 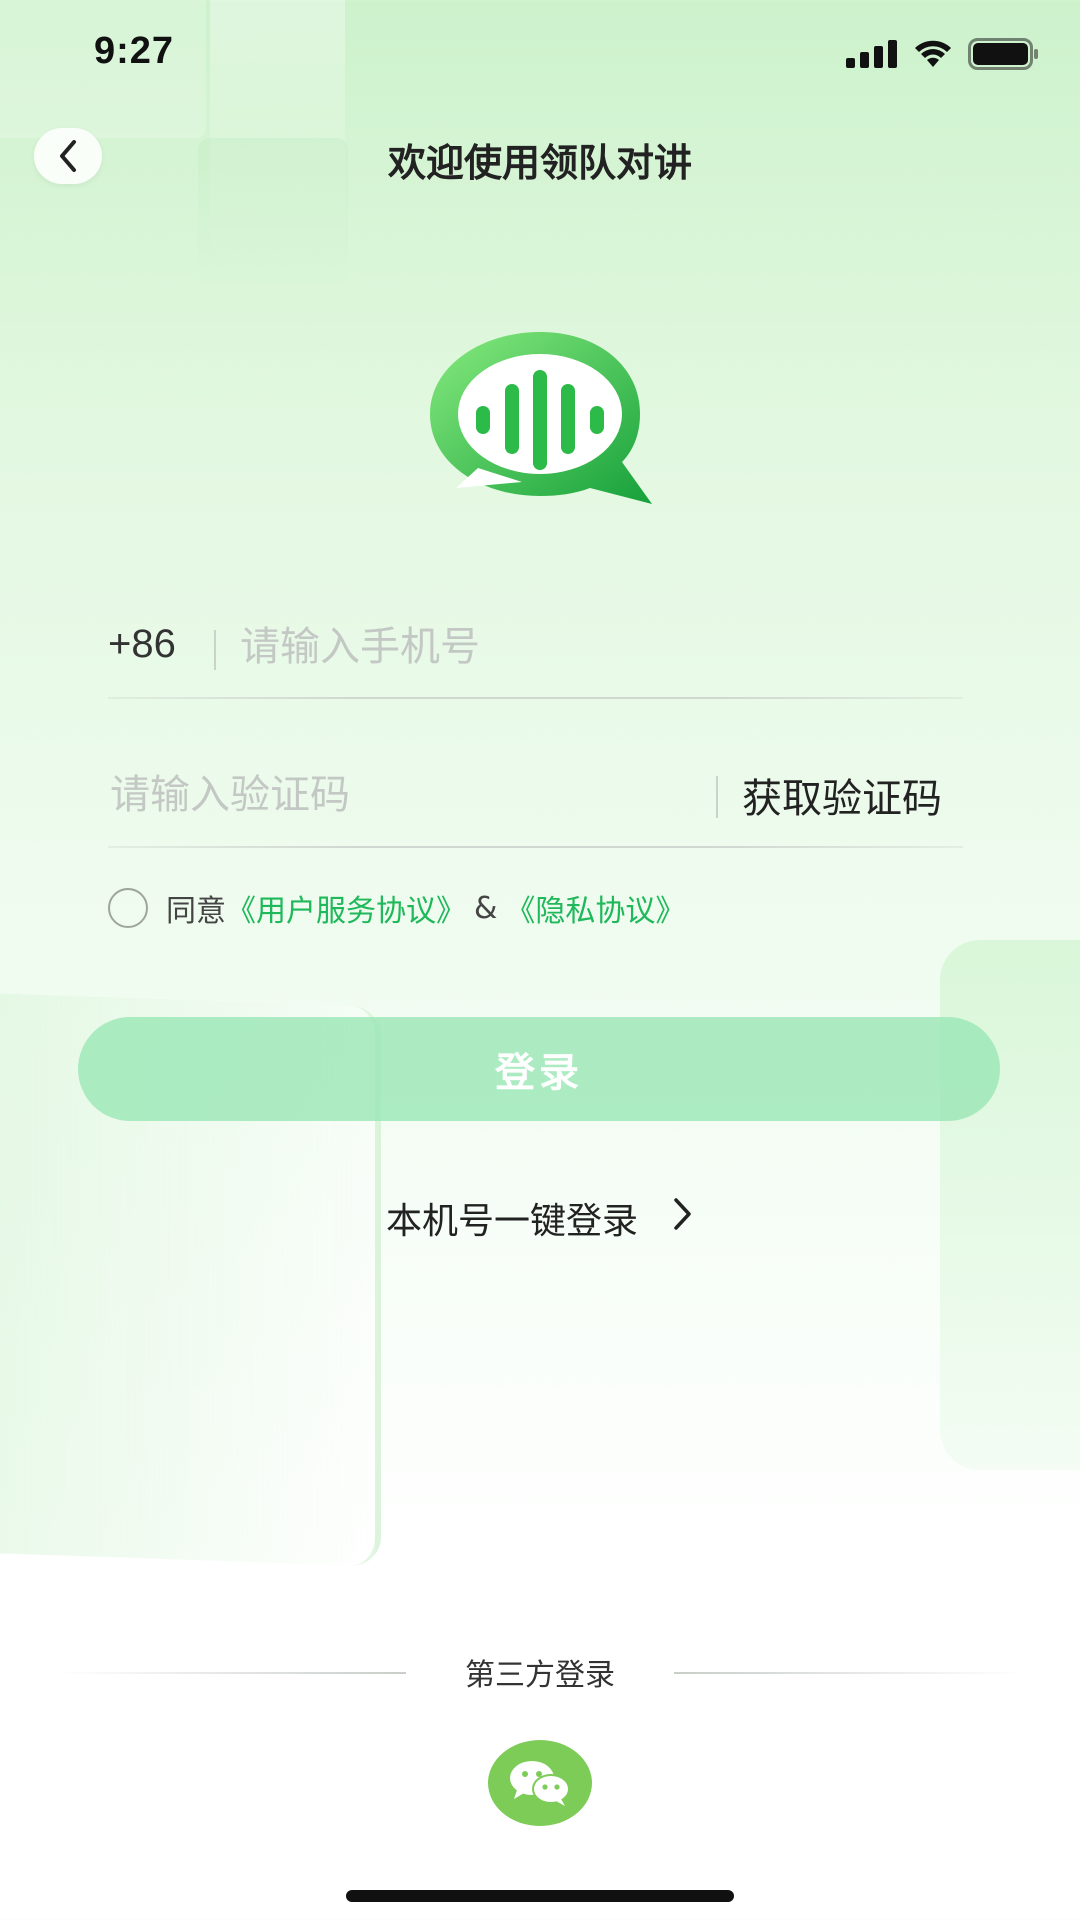 What do you see at coordinates (1003, 54) in the screenshot?
I see `battery-icon` at bounding box center [1003, 54].